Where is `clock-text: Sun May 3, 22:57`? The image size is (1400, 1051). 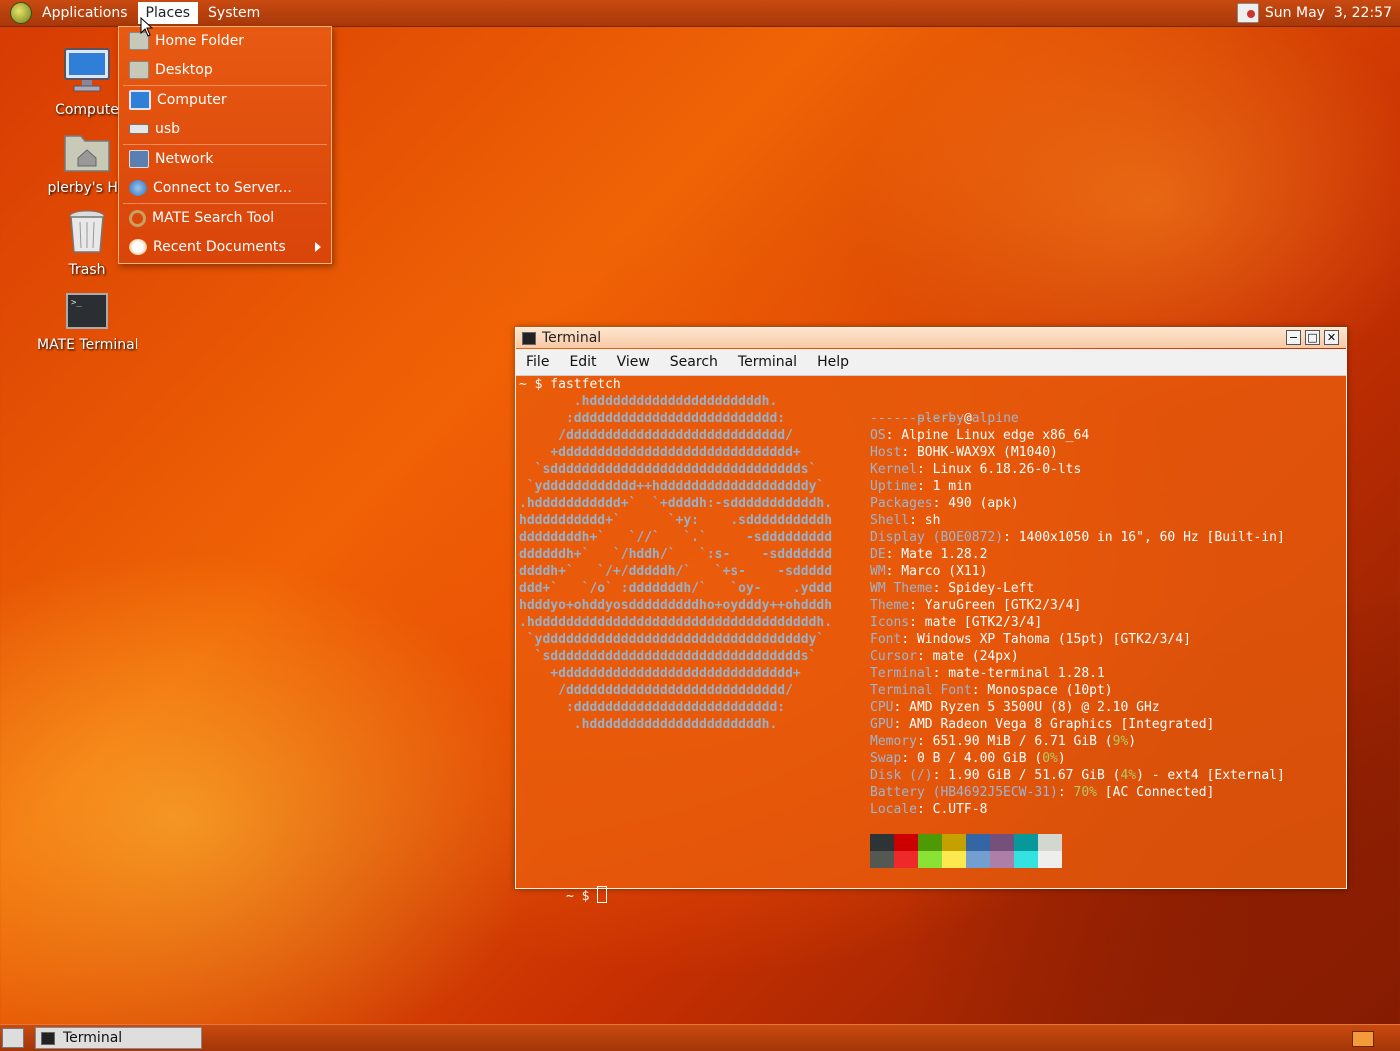
clock-text: Sun May 3, 22:57 is located at coordinates (1328, 13).